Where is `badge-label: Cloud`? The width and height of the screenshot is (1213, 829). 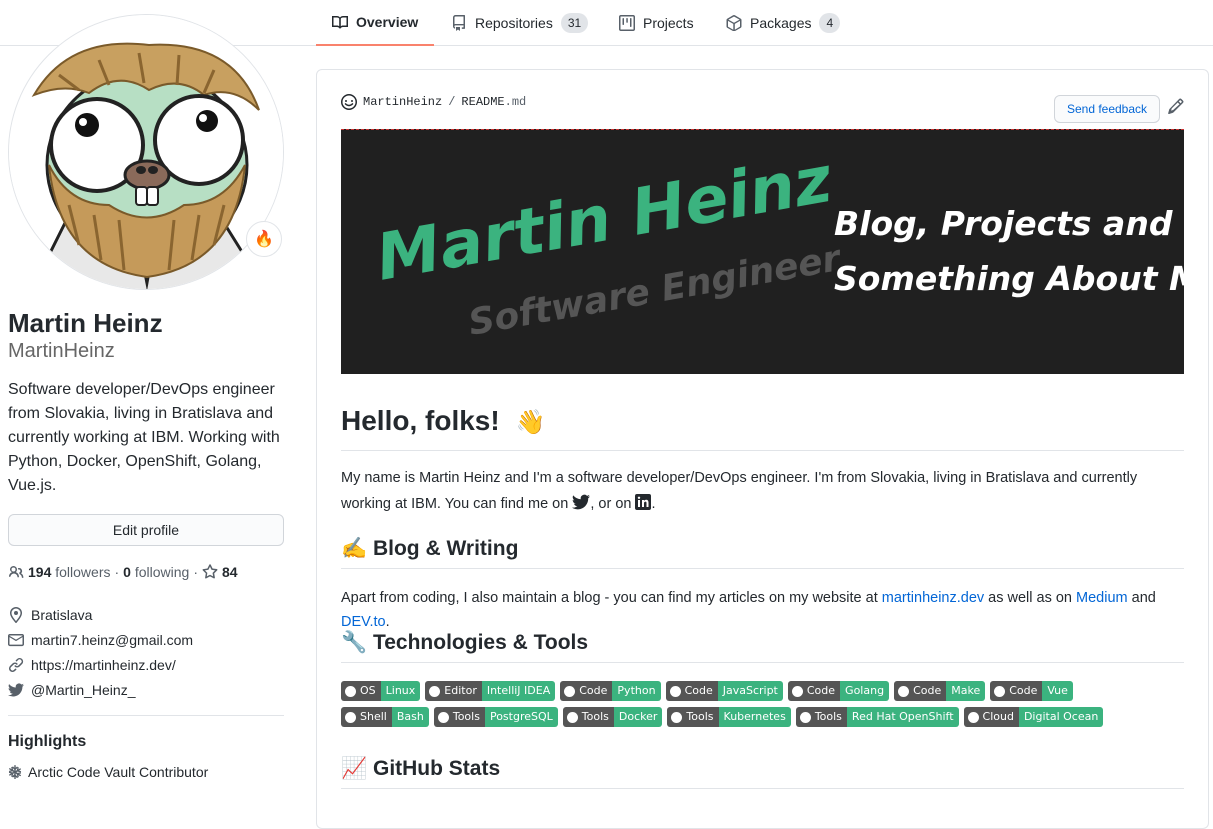 badge-label: Cloud is located at coordinates (991, 717).